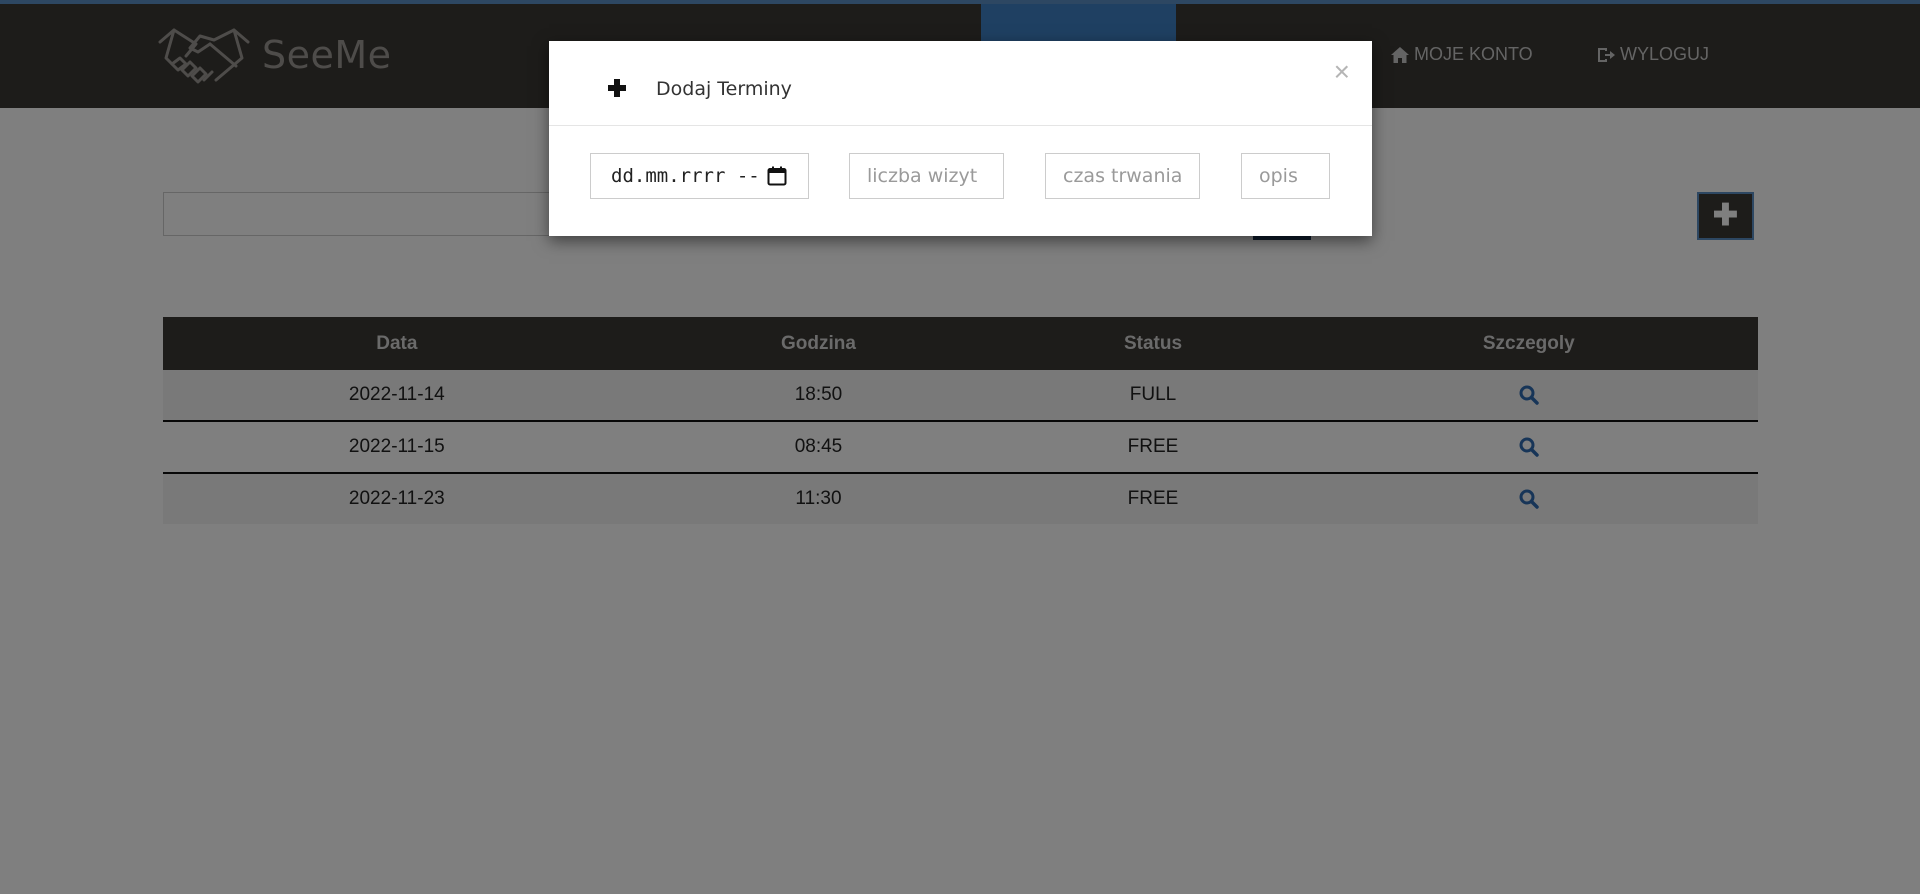  Describe the element at coordinates (1342, 72) in the screenshot. I see `close-icon: ×` at that location.